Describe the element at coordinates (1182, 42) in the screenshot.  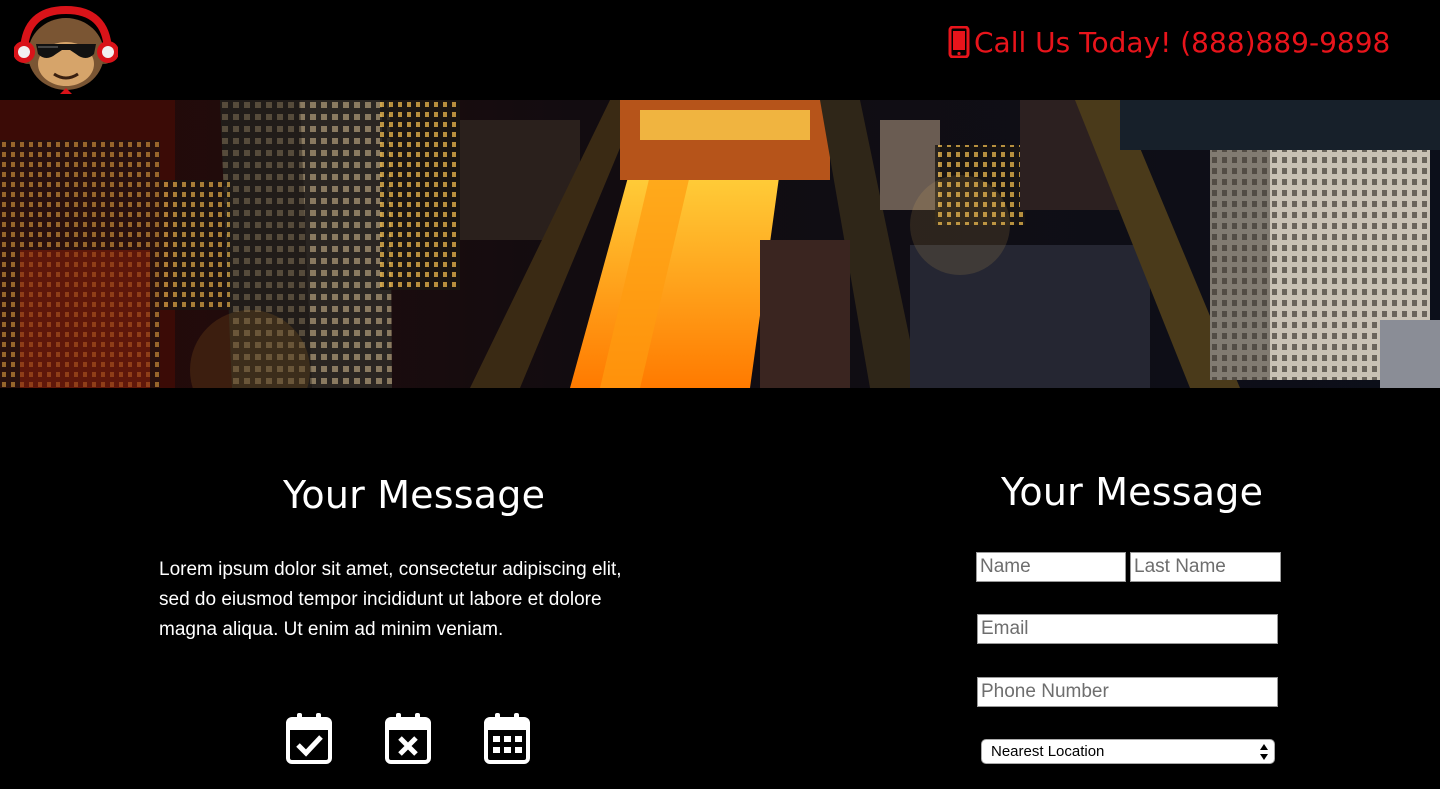
I see `call-us-text: Call Us Today! (888)889-9898` at that location.